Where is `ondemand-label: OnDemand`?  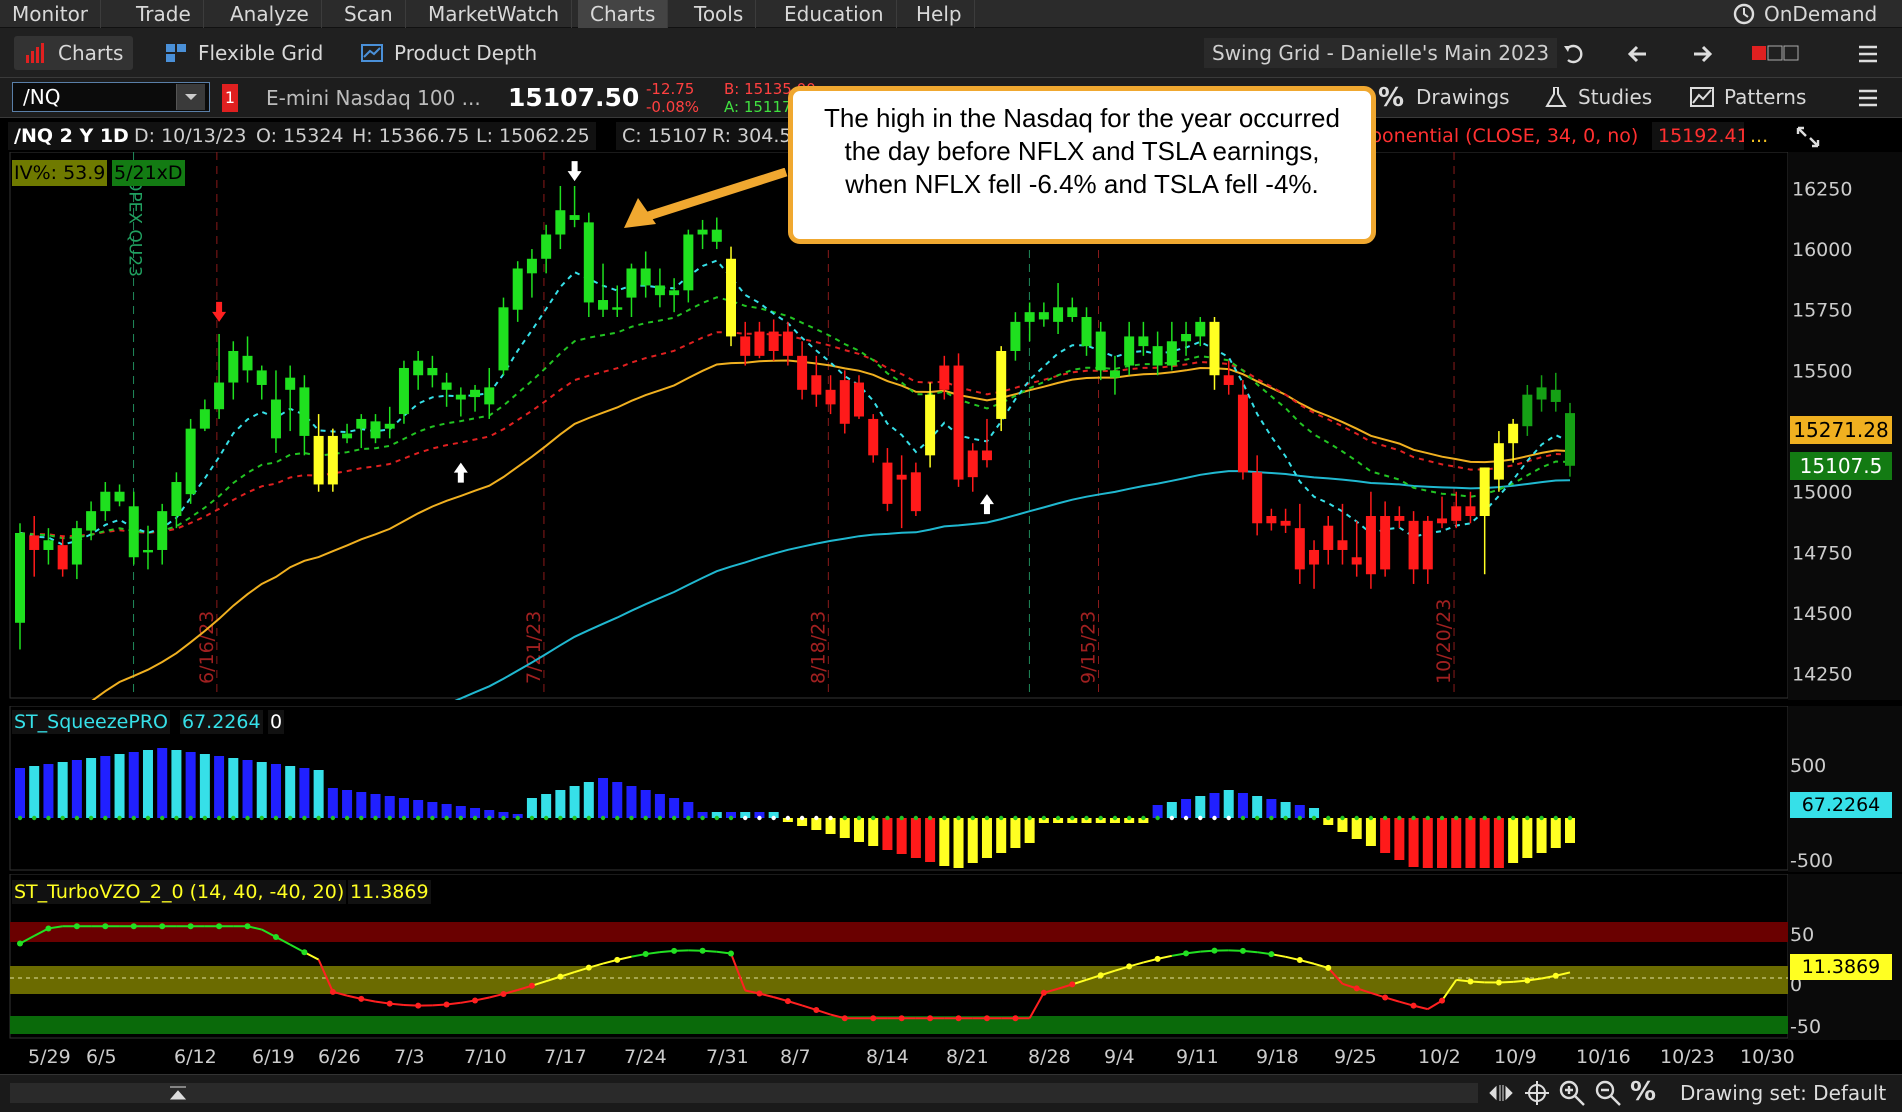
ondemand-label: OnDemand is located at coordinates (1821, 14).